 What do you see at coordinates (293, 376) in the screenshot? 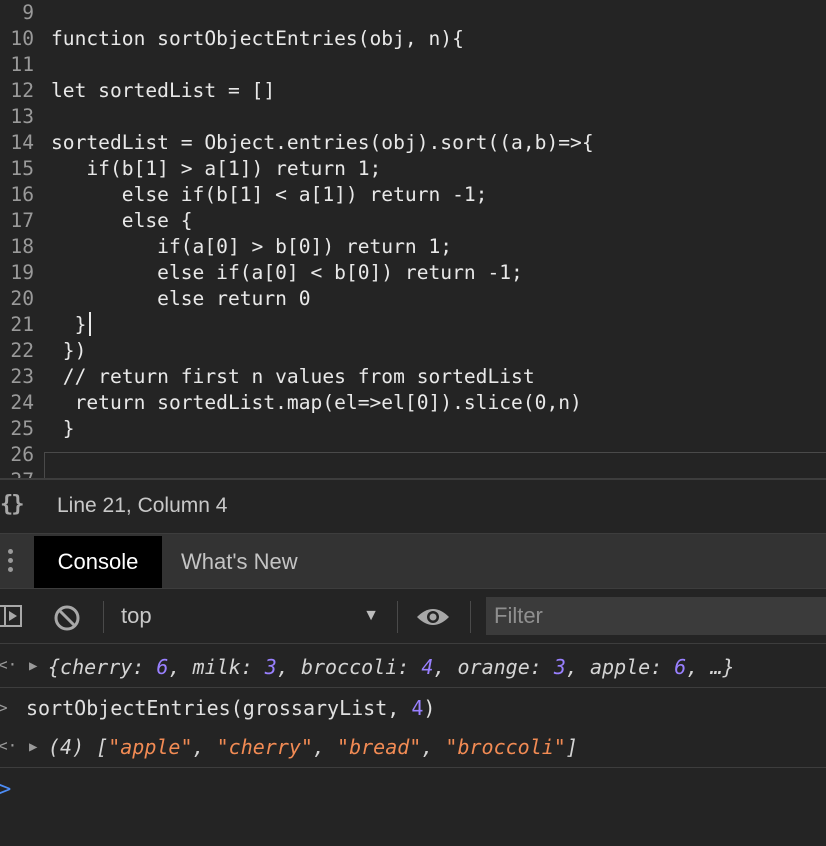
I see `code-text: // return first n values from sortedList` at bounding box center [293, 376].